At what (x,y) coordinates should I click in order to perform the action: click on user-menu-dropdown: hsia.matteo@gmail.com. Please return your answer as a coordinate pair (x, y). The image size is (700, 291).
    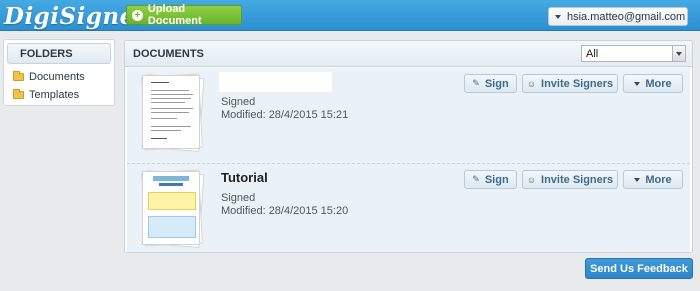
    Looking at the image, I should click on (618, 16).